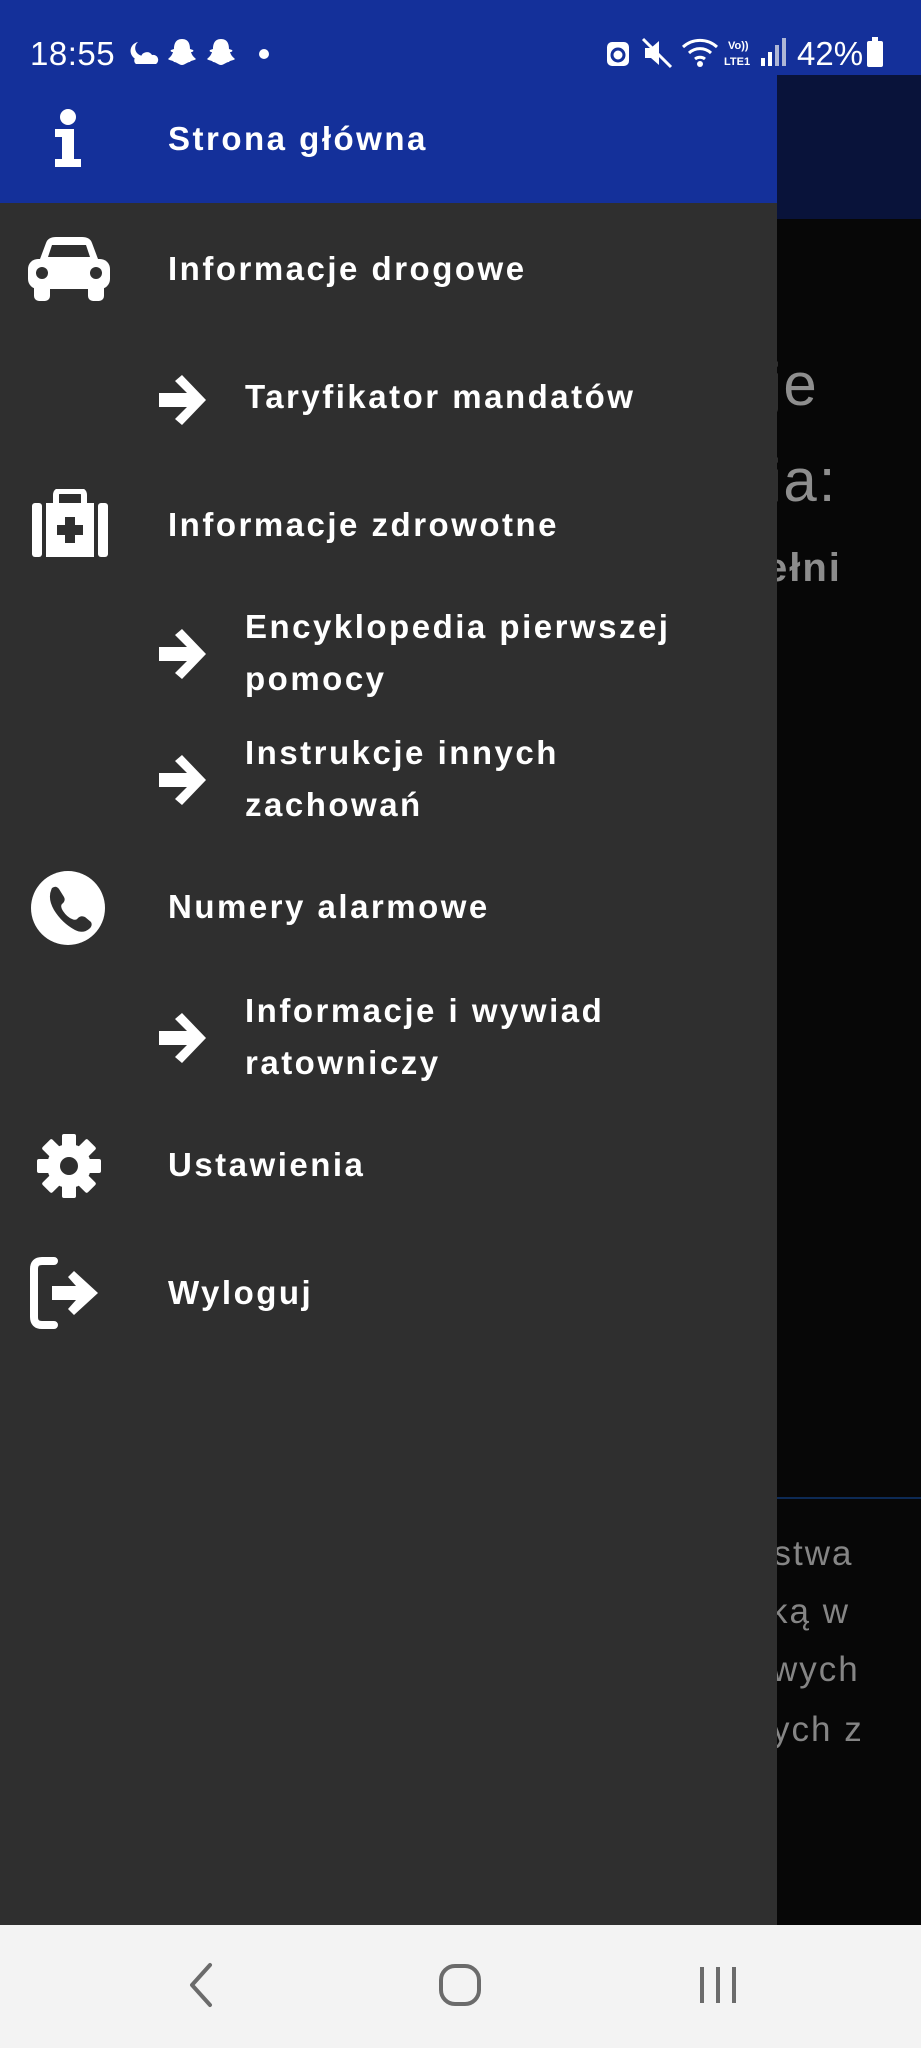 The width and height of the screenshot is (921, 2048). I want to click on menu-item-logout: Wyloguj, so click(388, 1291).